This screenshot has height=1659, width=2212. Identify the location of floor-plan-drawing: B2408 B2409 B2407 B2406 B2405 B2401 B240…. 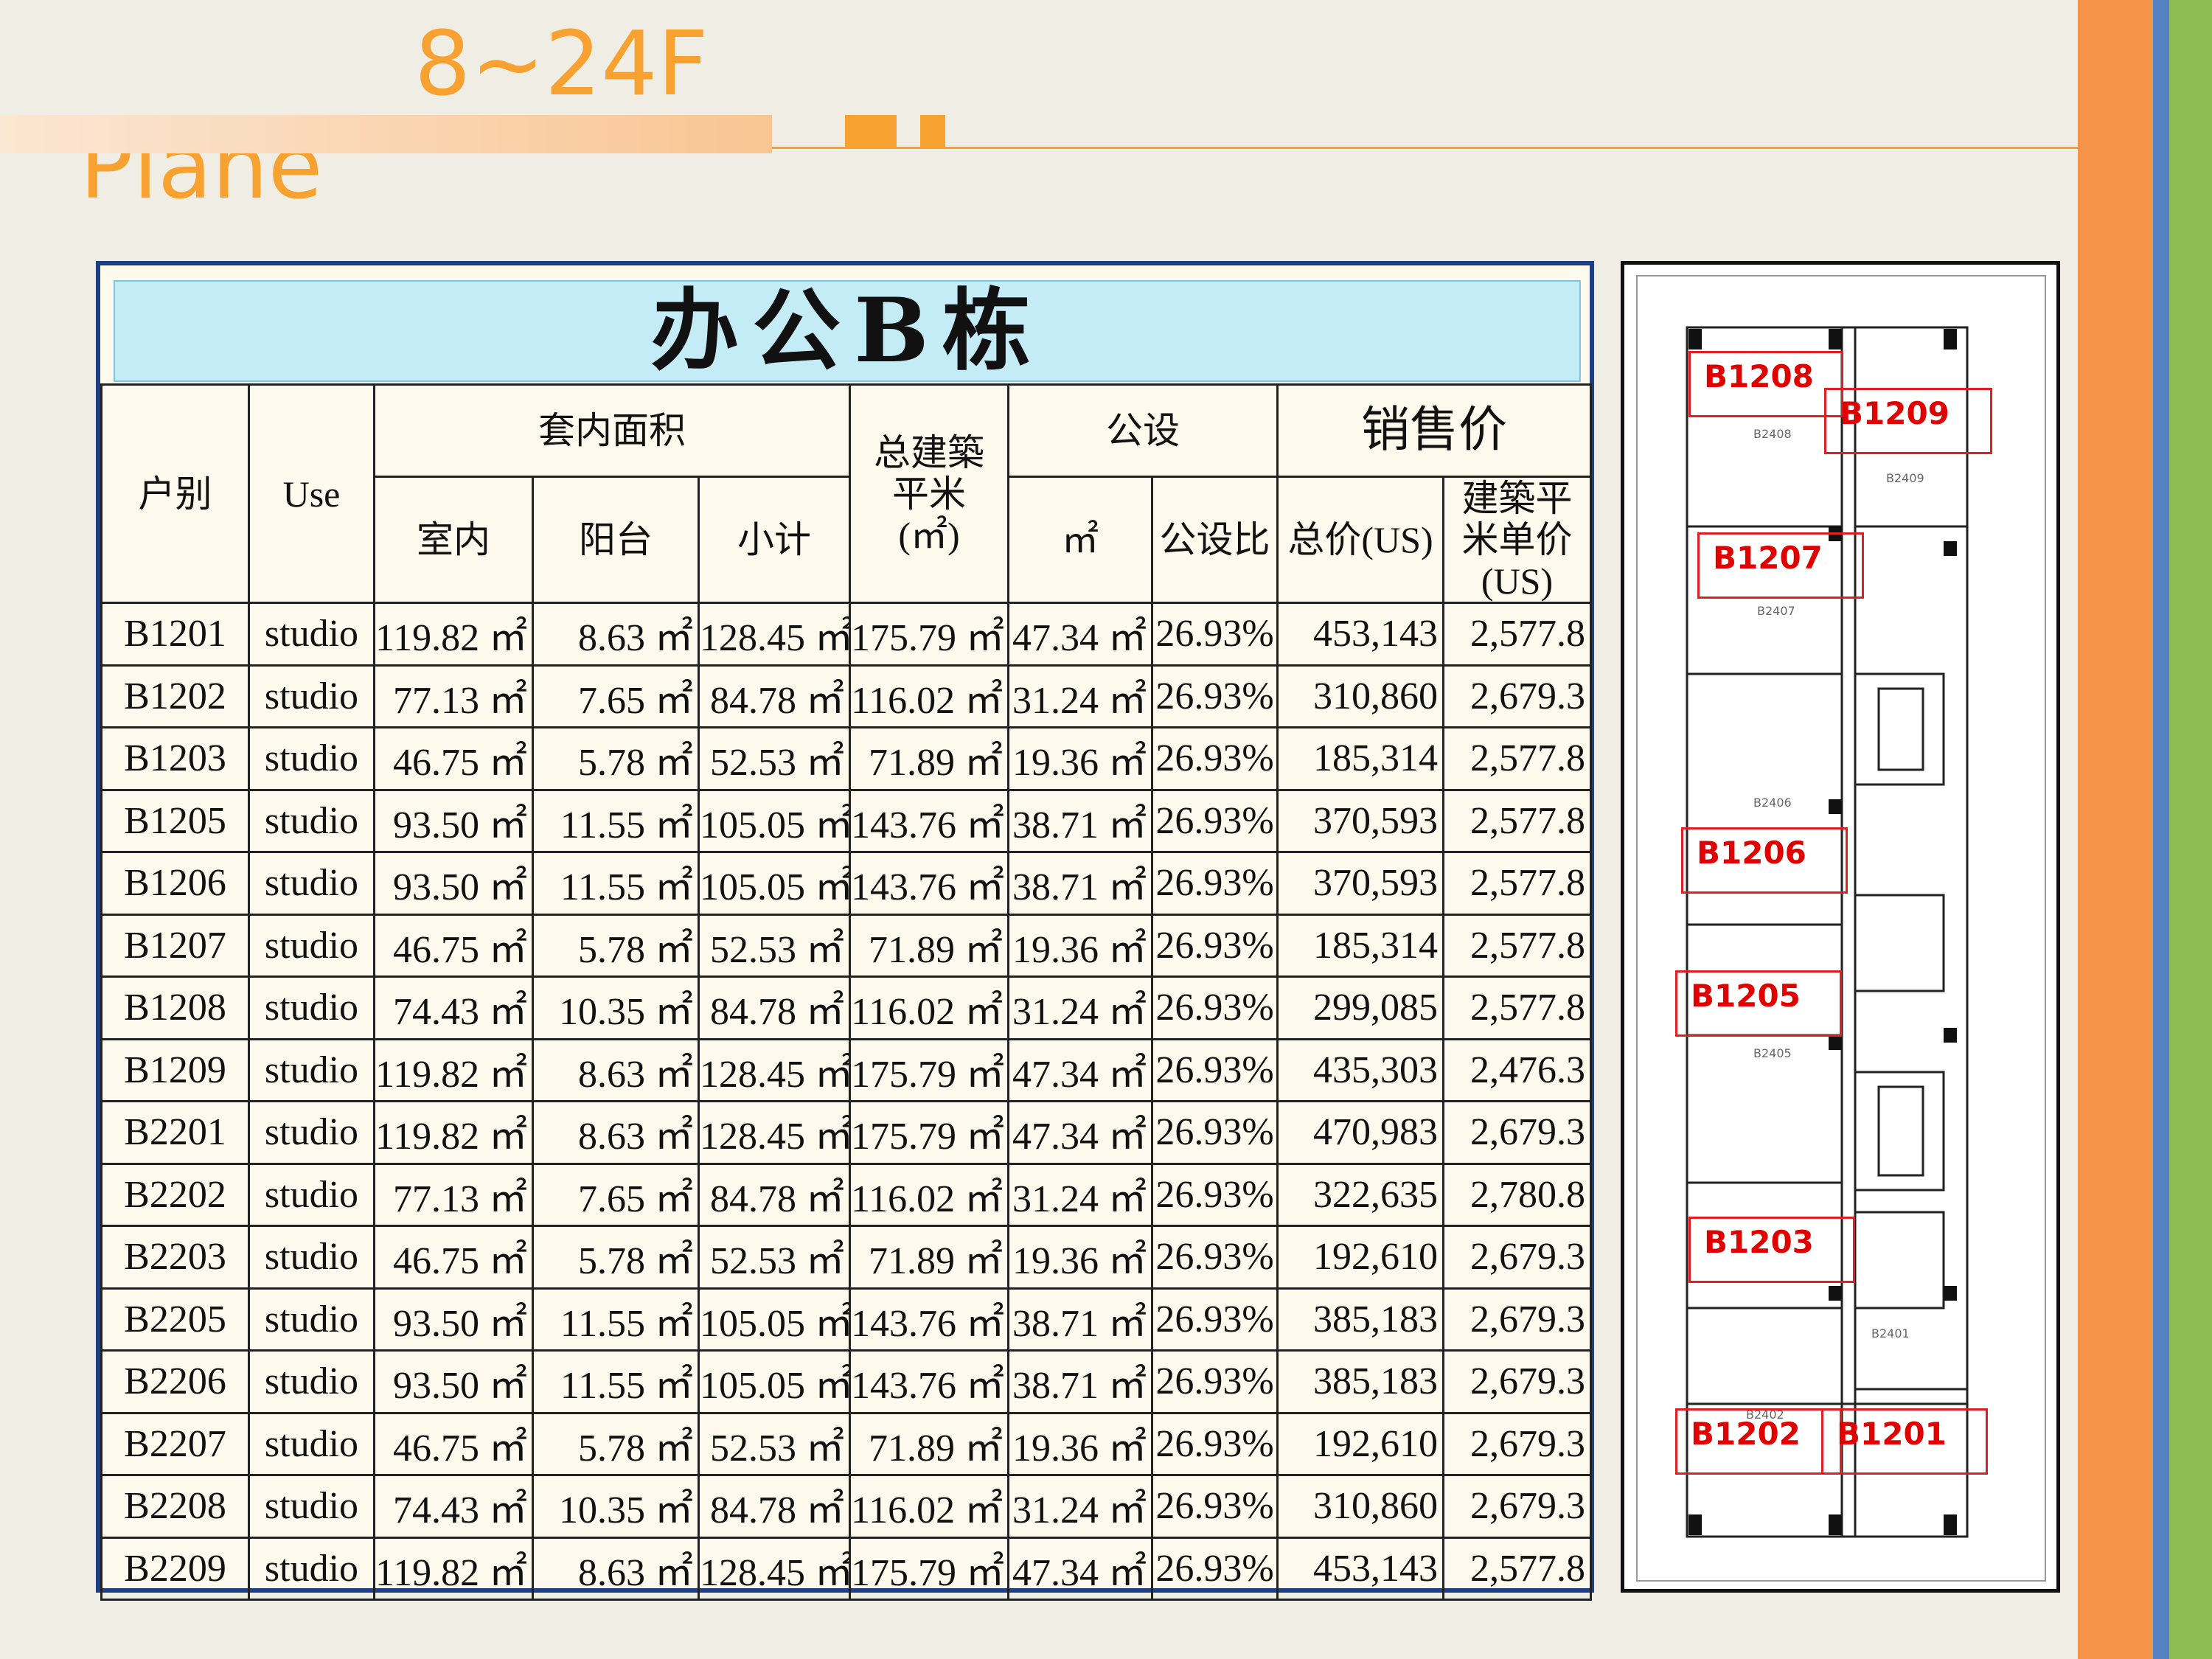
(1827, 932).